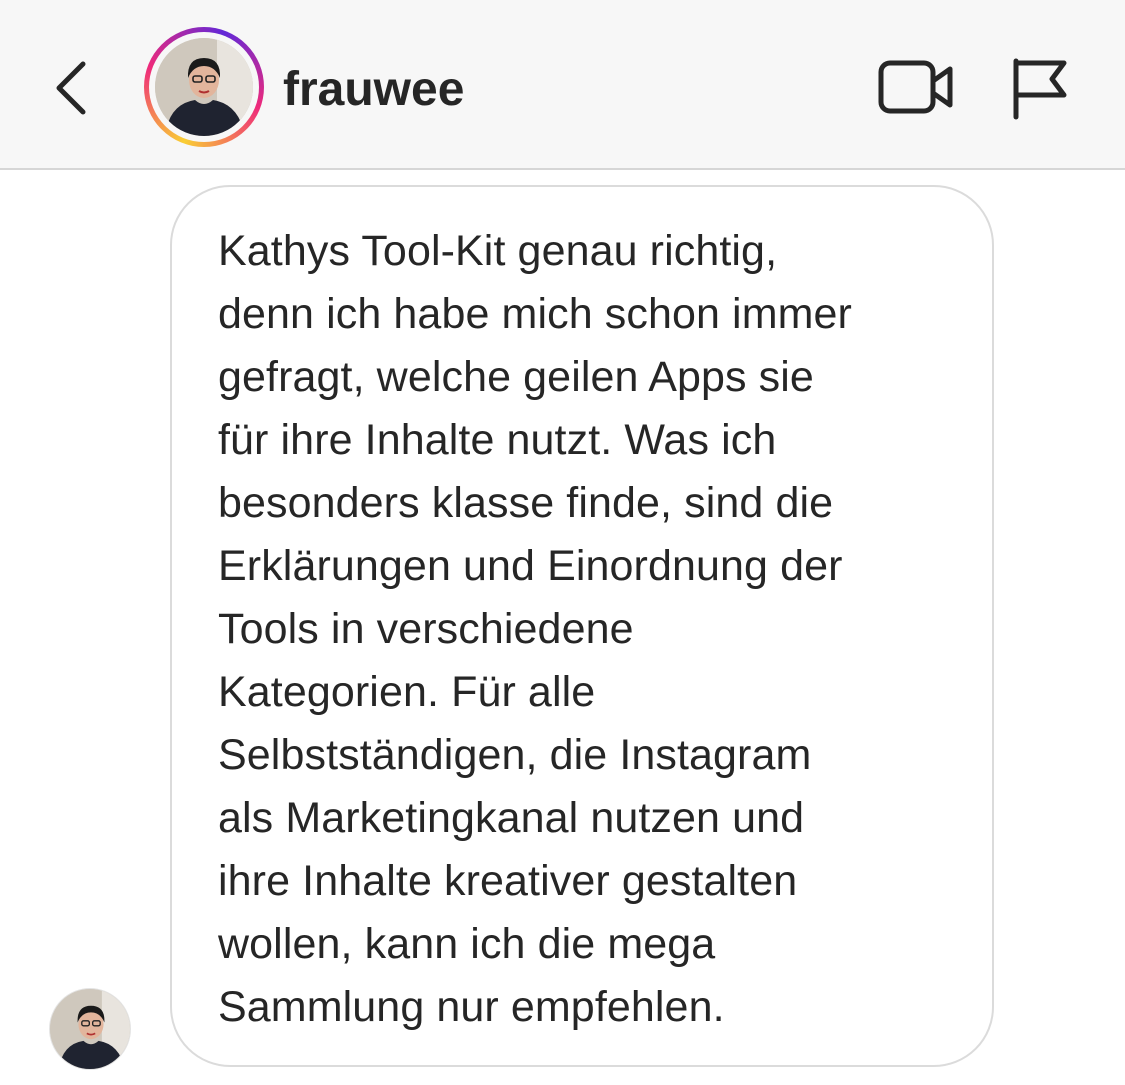  Describe the element at coordinates (71, 88) in the screenshot. I see `chevron-left-icon` at that location.